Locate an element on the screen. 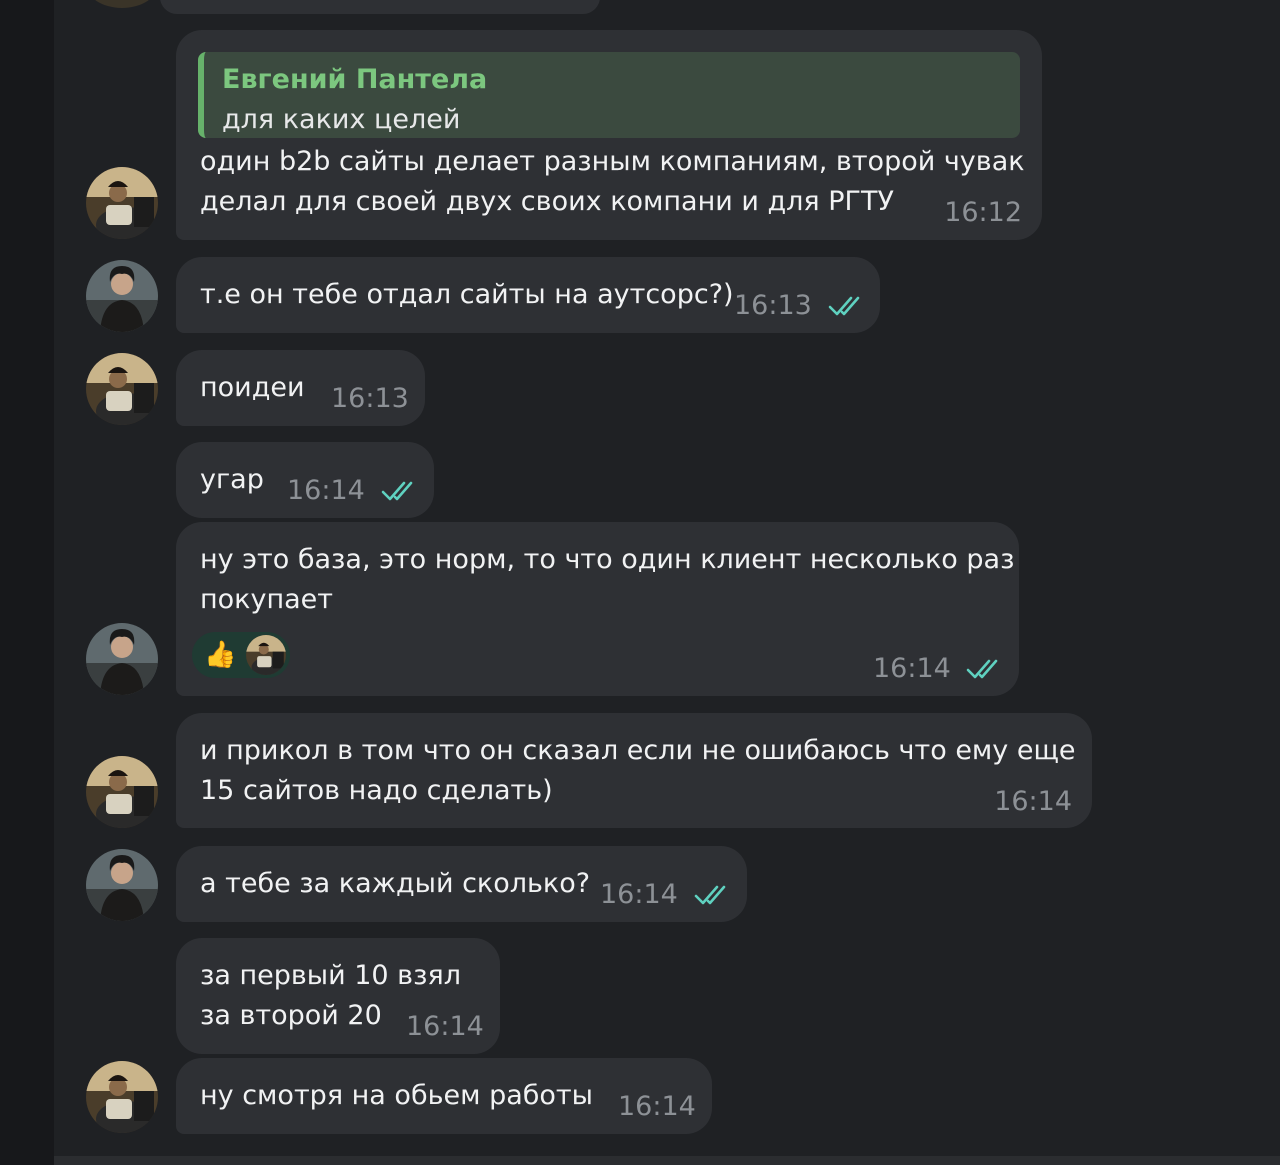 The image size is (1280, 1165). thumbs-up-icon: 👍 is located at coordinates (220, 655).